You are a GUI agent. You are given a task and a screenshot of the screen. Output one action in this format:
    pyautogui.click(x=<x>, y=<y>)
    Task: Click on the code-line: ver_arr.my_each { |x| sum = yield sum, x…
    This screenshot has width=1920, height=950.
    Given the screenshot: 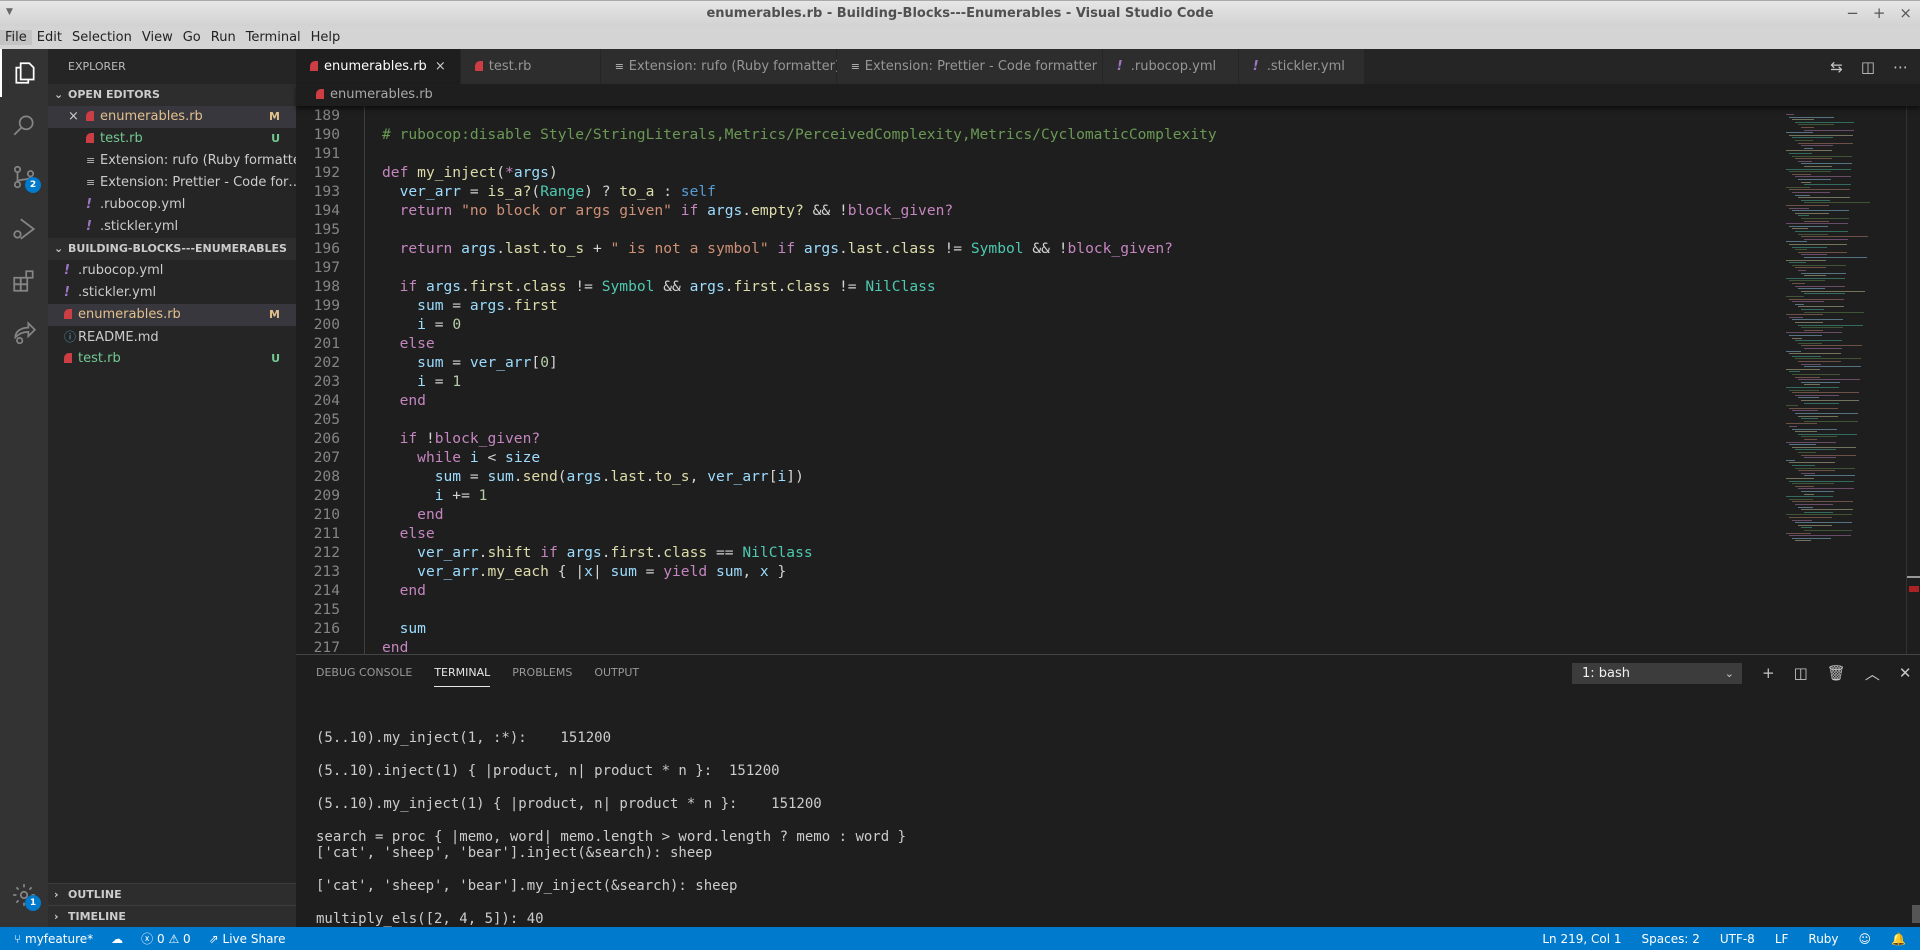 What is the action you would take?
    pyautogui.click(x=584, y=571)
    